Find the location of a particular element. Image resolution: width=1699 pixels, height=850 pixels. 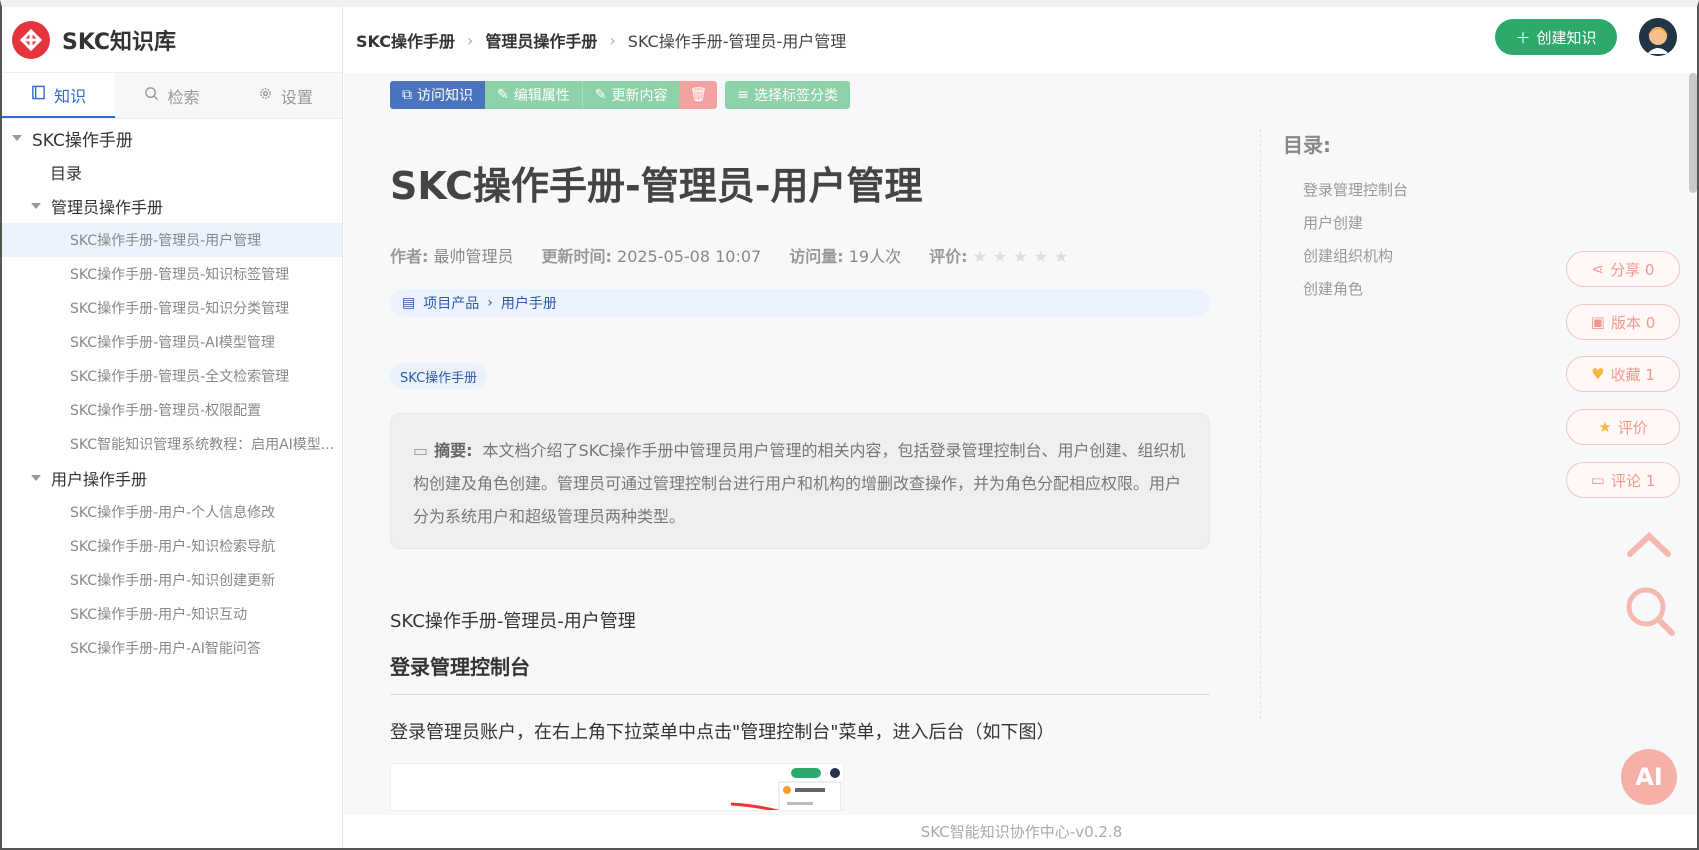

tree-node: SKC操作手册-用户-知识创建更新 is located at coordinates (172, 580).